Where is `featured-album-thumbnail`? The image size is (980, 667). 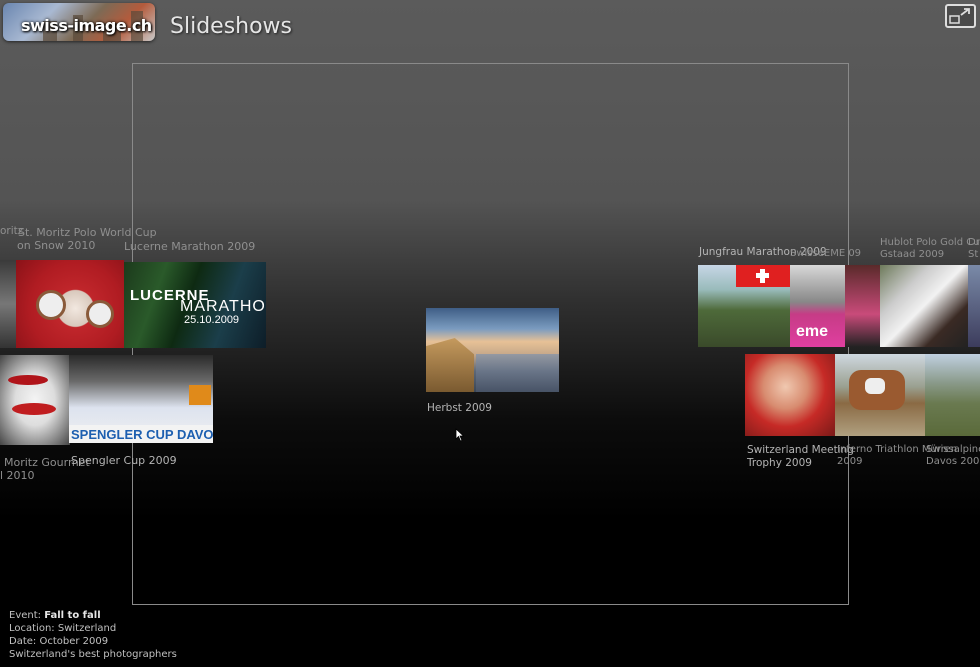
featured-album-thumbnail is located at coordinates (492, 350).